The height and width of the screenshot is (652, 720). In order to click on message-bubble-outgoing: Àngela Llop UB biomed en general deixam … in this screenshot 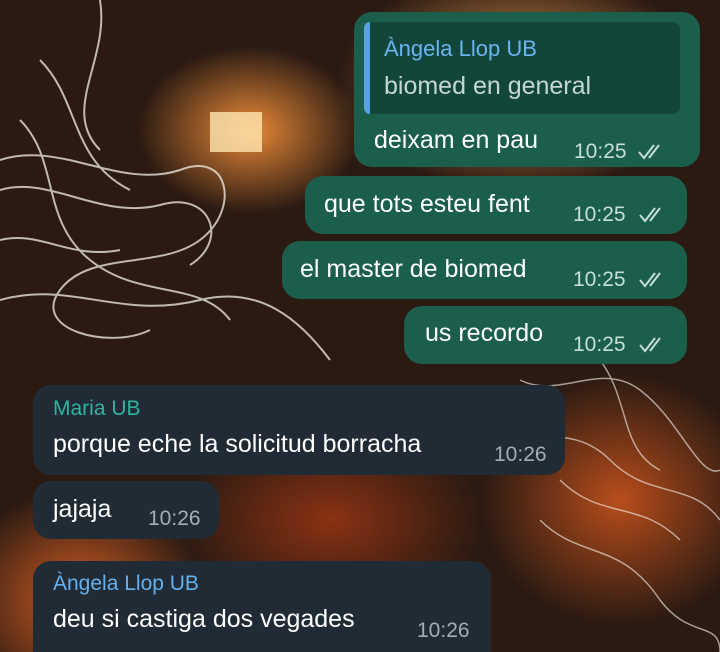, I will do `click(527, 89)`.